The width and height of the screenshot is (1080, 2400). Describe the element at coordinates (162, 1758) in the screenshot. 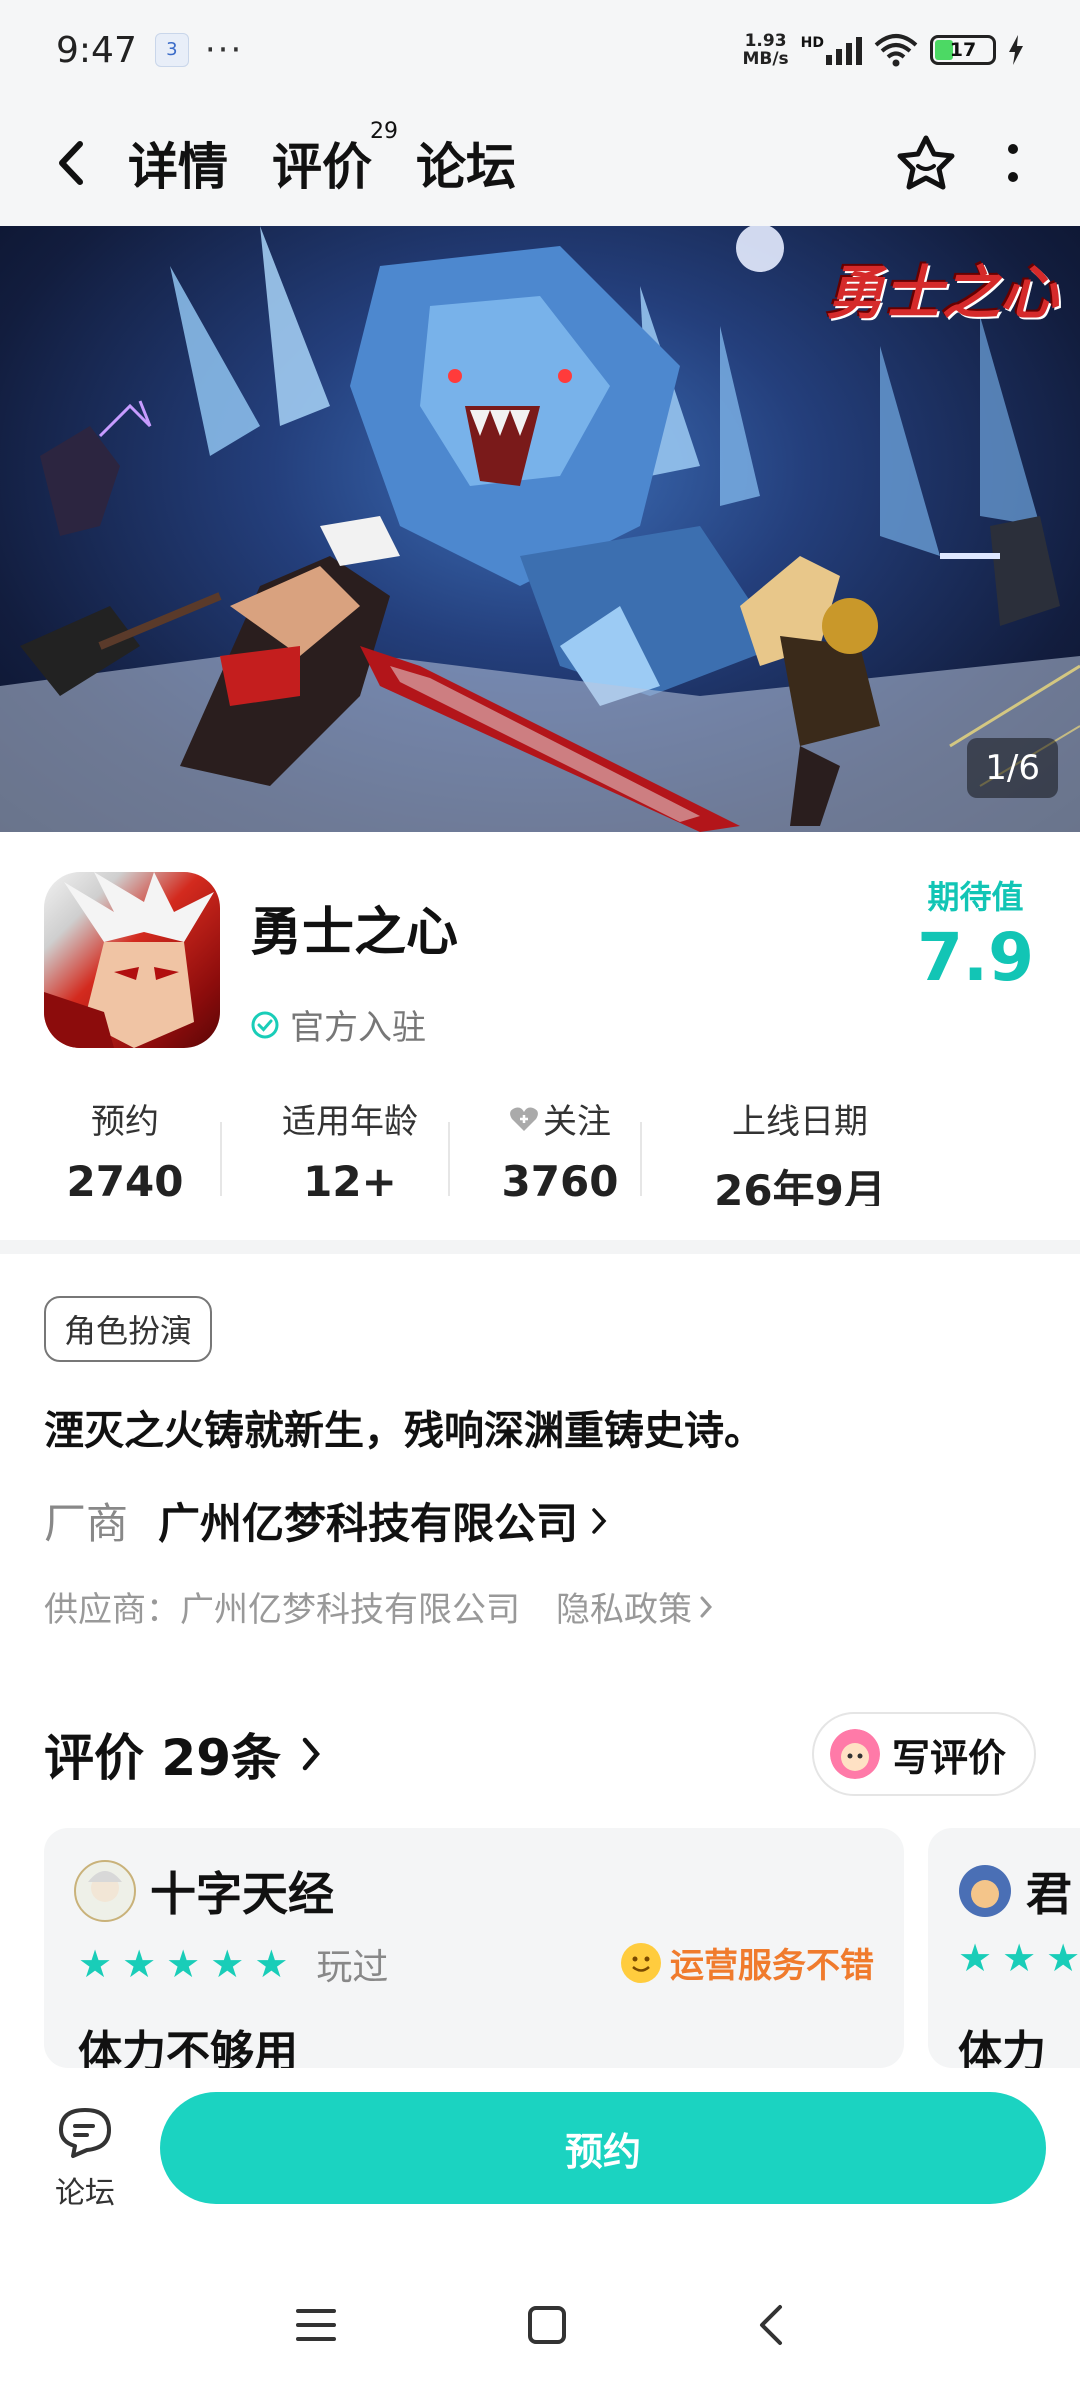

I see `reviews-title: 评价 29条` at that location.